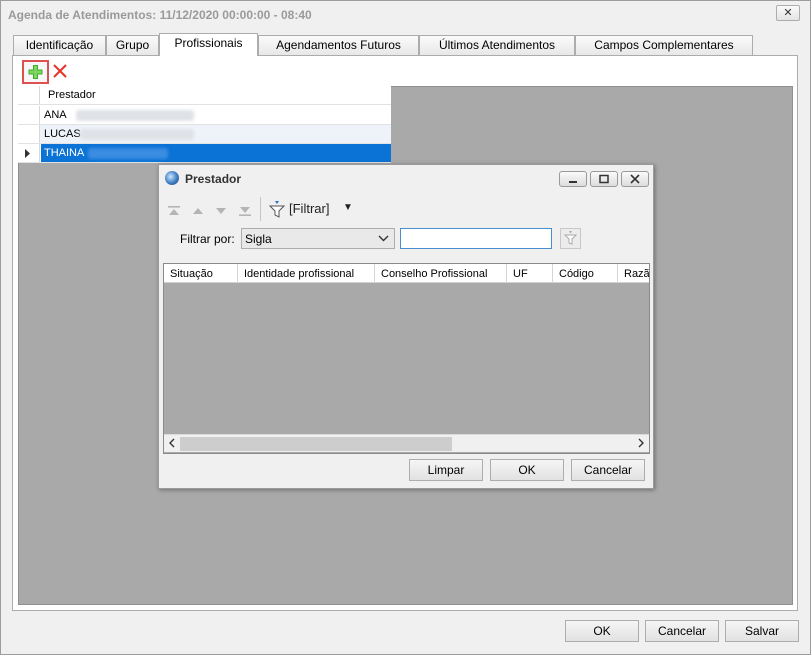 The height and width of the screenshot is (655, 811). Describe the element at coordinates (338, 45) in the screenshot. I see `tab-agendamentos-futuros: Agendamentos Futuros` at that location.